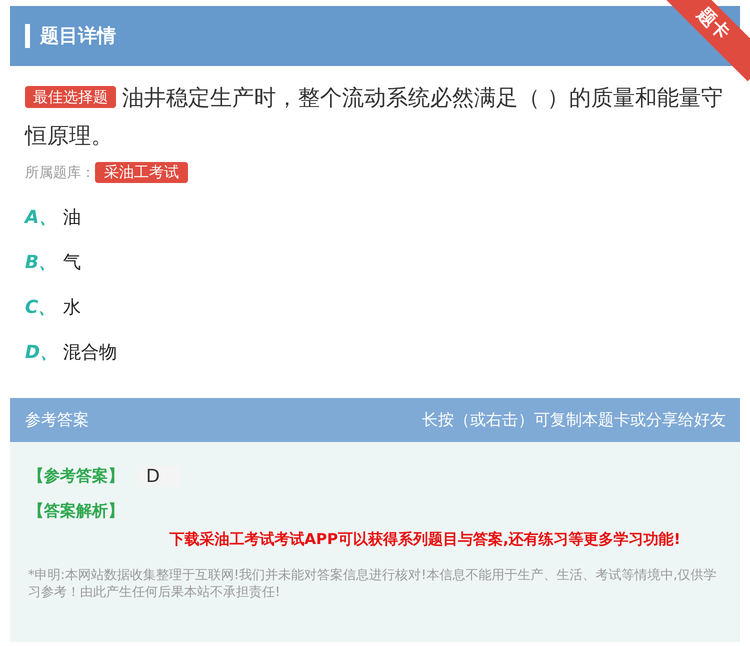 The image size is (750, 646). What do you see at coordinates (574, 420) in the screenshot?
I see `share-hint: 长按（或右击）可复制本题卡或分享给好友` at bounding box center [574, 420].